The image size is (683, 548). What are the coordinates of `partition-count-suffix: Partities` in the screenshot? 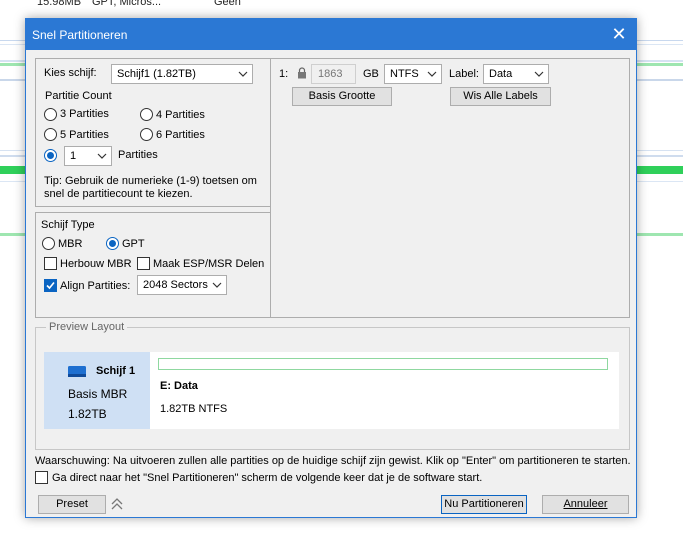 It's located at (138, 155).